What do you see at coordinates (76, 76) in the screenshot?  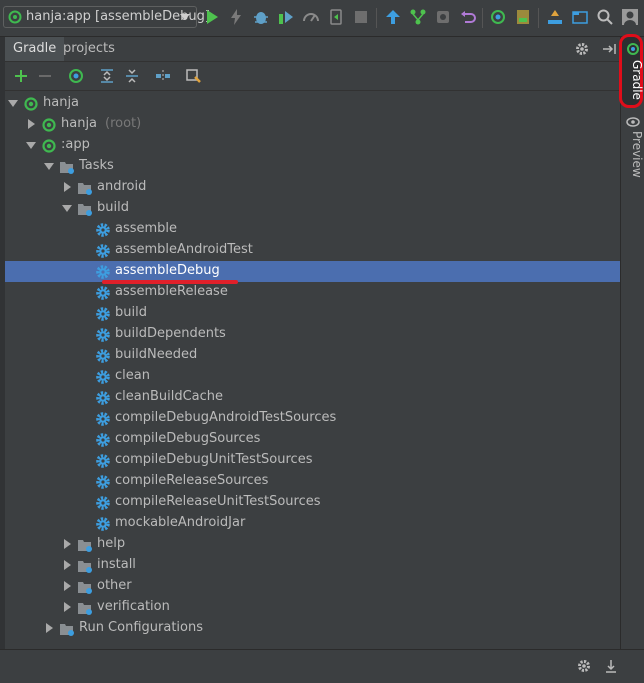 I see `refresh-gradle-icon` at bounding box center [76, 76].